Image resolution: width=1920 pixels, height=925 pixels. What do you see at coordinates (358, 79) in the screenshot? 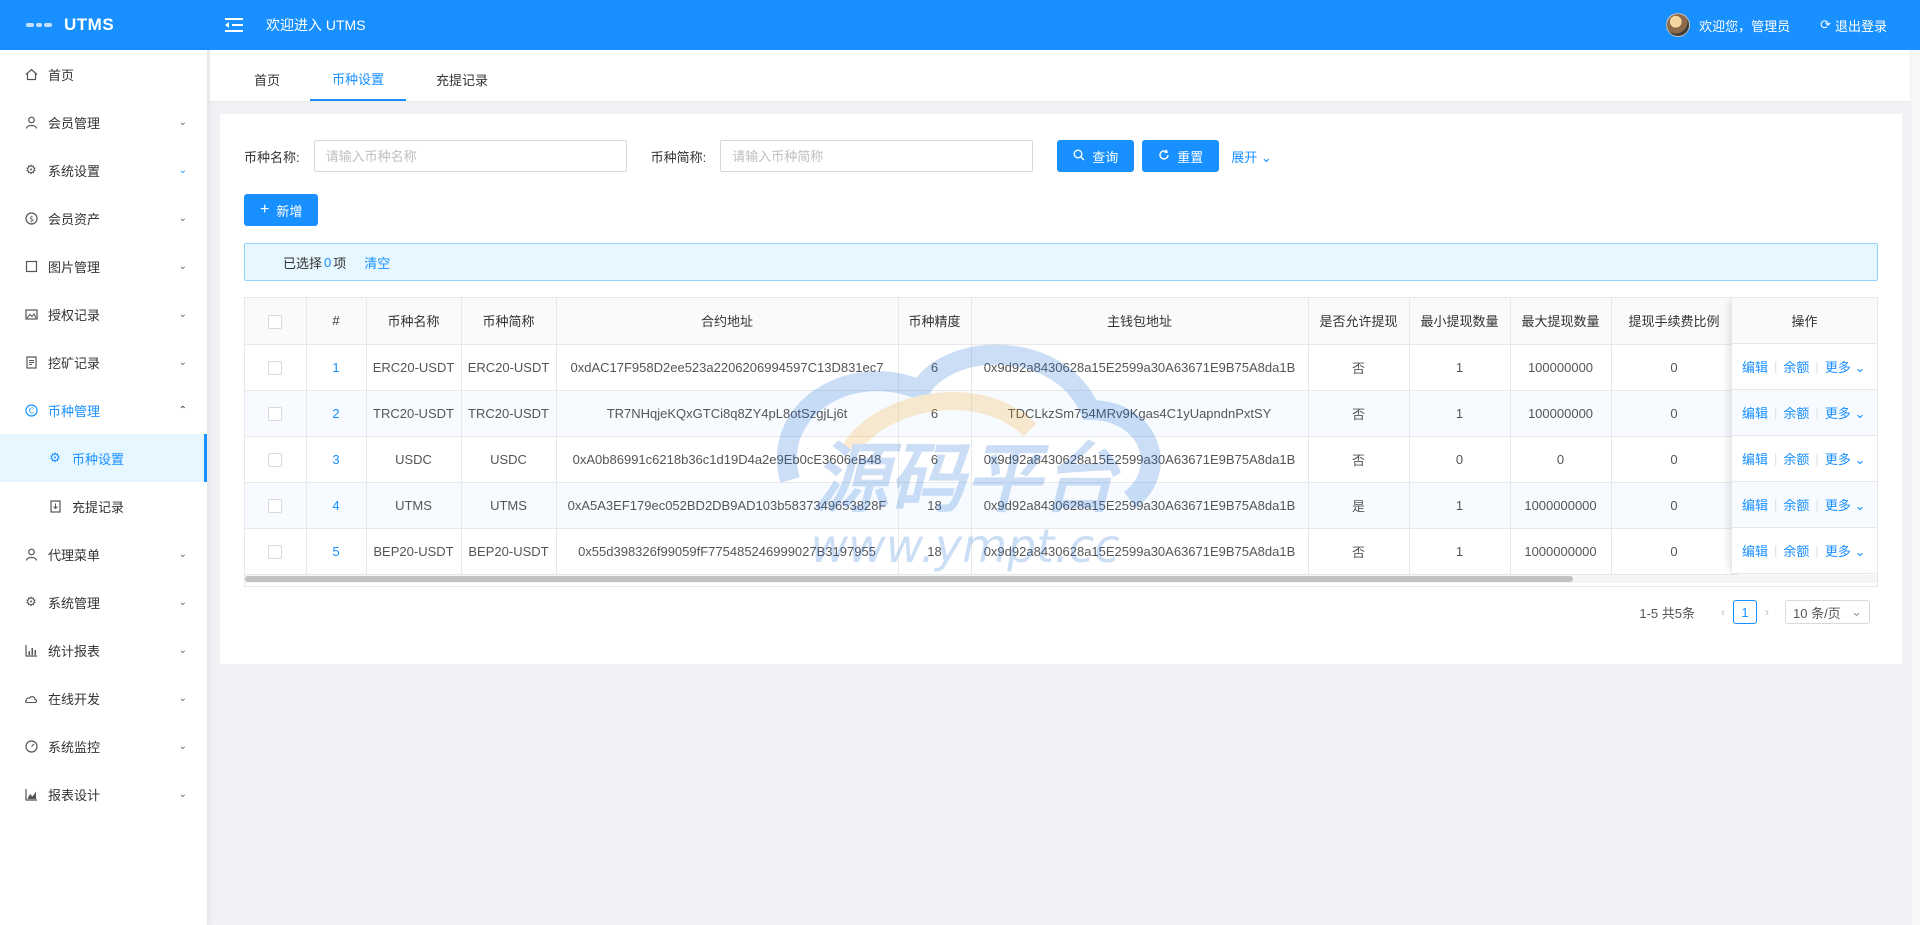
I see `tab-currency-settings: 币种设置` at bounding box center [358, 79].